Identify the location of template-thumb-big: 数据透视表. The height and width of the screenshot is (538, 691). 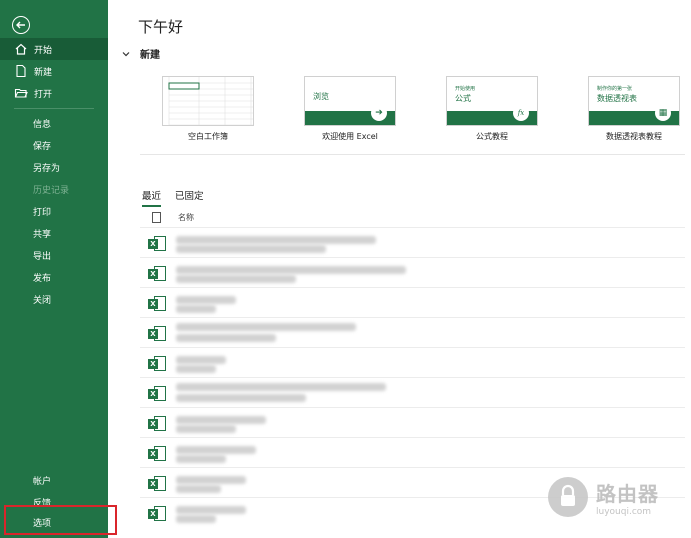
(617, 98).